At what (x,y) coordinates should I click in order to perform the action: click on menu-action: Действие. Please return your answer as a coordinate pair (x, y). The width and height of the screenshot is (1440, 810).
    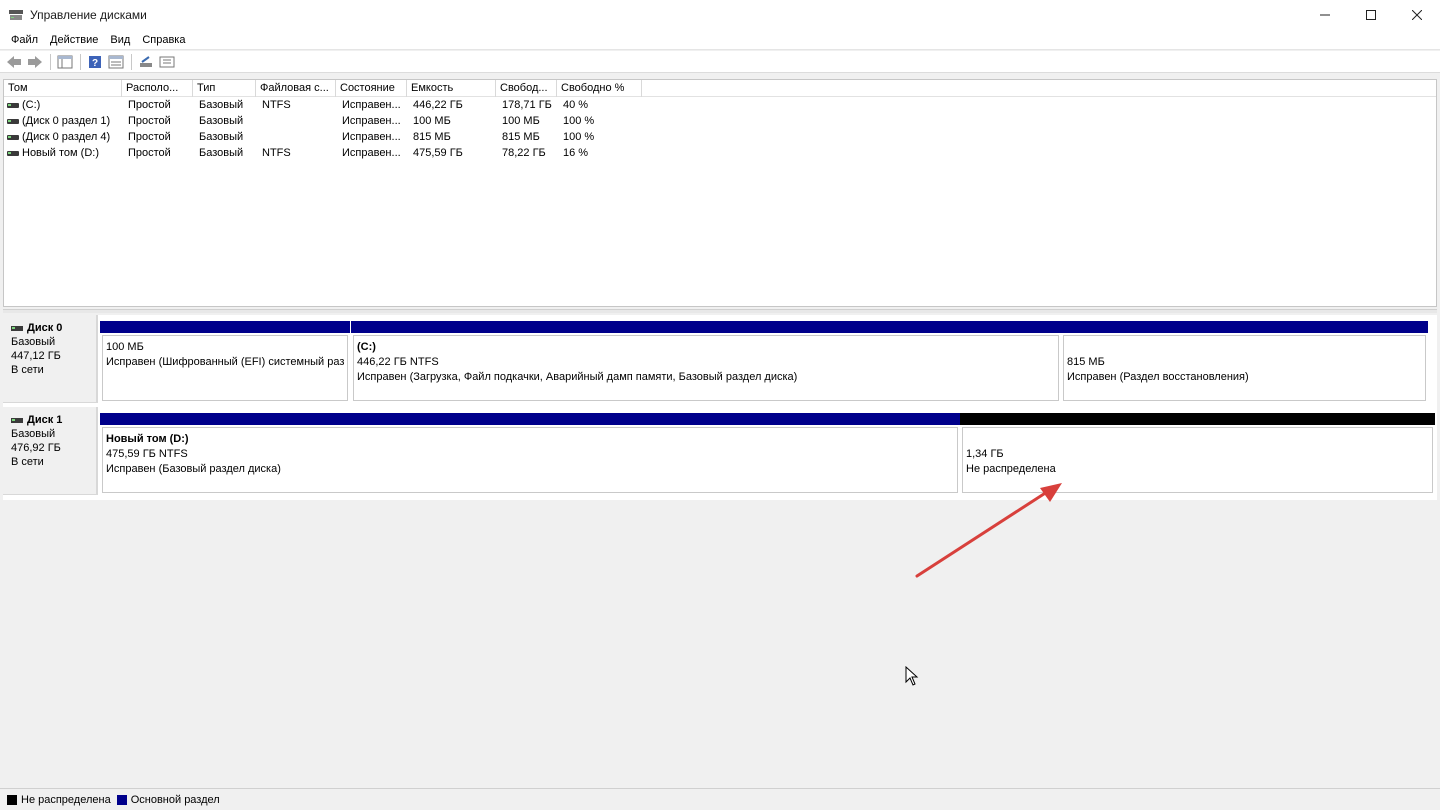
    Looking at the image, I should click on (74, 40).